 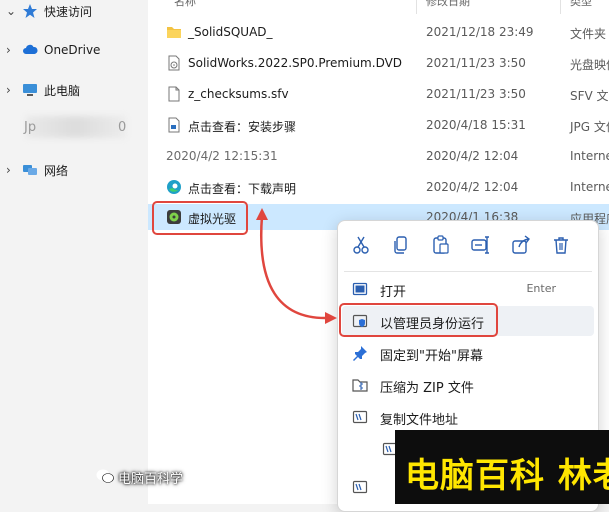 What do you see at coordinates (589, 65) in the screenshot?
I see `file-type: 光盘映像` at bounding box center [589, 65].